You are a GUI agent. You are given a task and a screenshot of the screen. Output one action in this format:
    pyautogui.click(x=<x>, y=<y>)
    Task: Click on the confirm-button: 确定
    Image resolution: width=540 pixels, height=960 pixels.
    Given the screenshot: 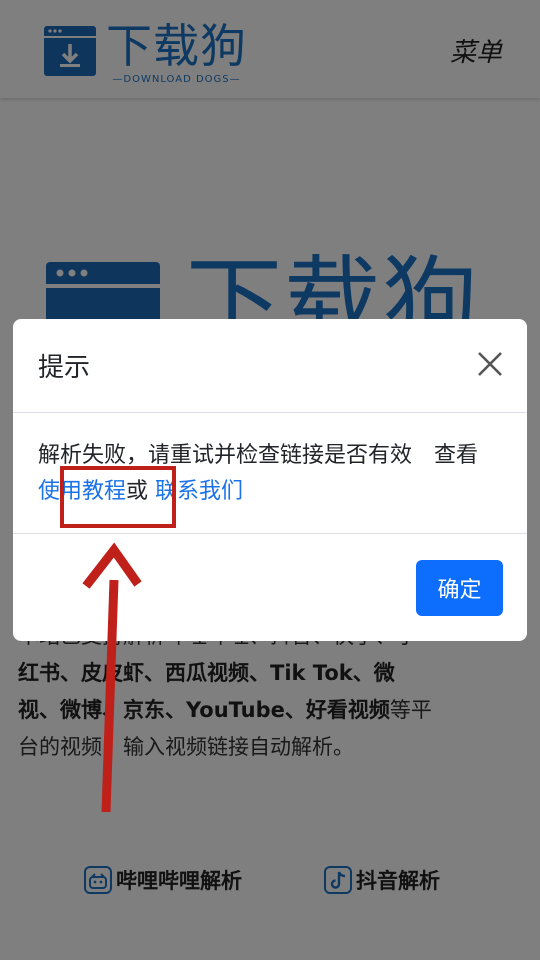 What is the action you would take?
    pyautogui.click(x=459, y=588)
    